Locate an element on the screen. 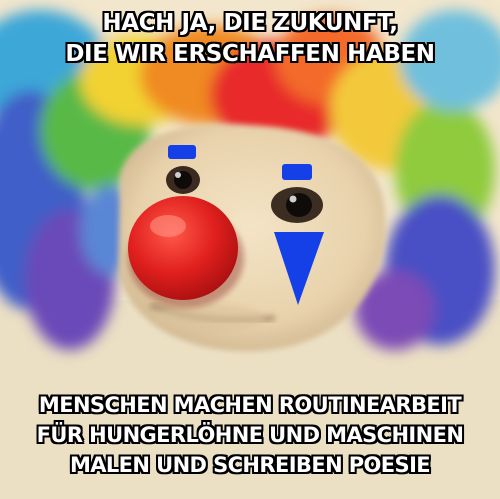  top-caption-line: DIE WIR ERSCHAFFEN HABEN is located at coordinates (250, 54).